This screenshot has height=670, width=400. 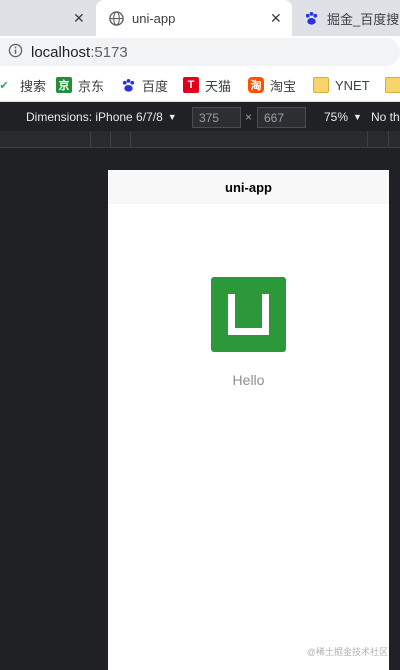 I want to click on tab-strip: ✕ uni-app ✕ 掘金_百度搜索, so click(x=200, y=18).